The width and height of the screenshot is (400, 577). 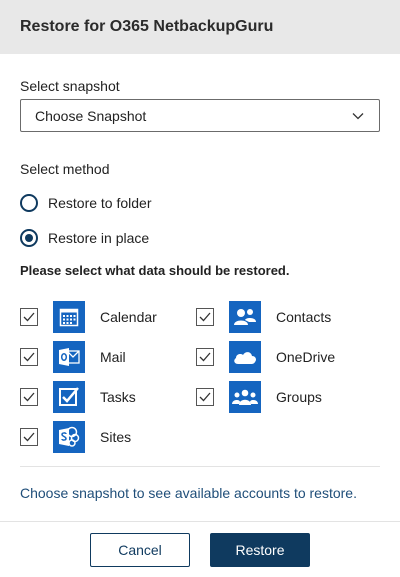 What do you see at coordinates (116, 437) in the screenshot?
I see `data-item-label: Sites` at bounding box center [116, 437].